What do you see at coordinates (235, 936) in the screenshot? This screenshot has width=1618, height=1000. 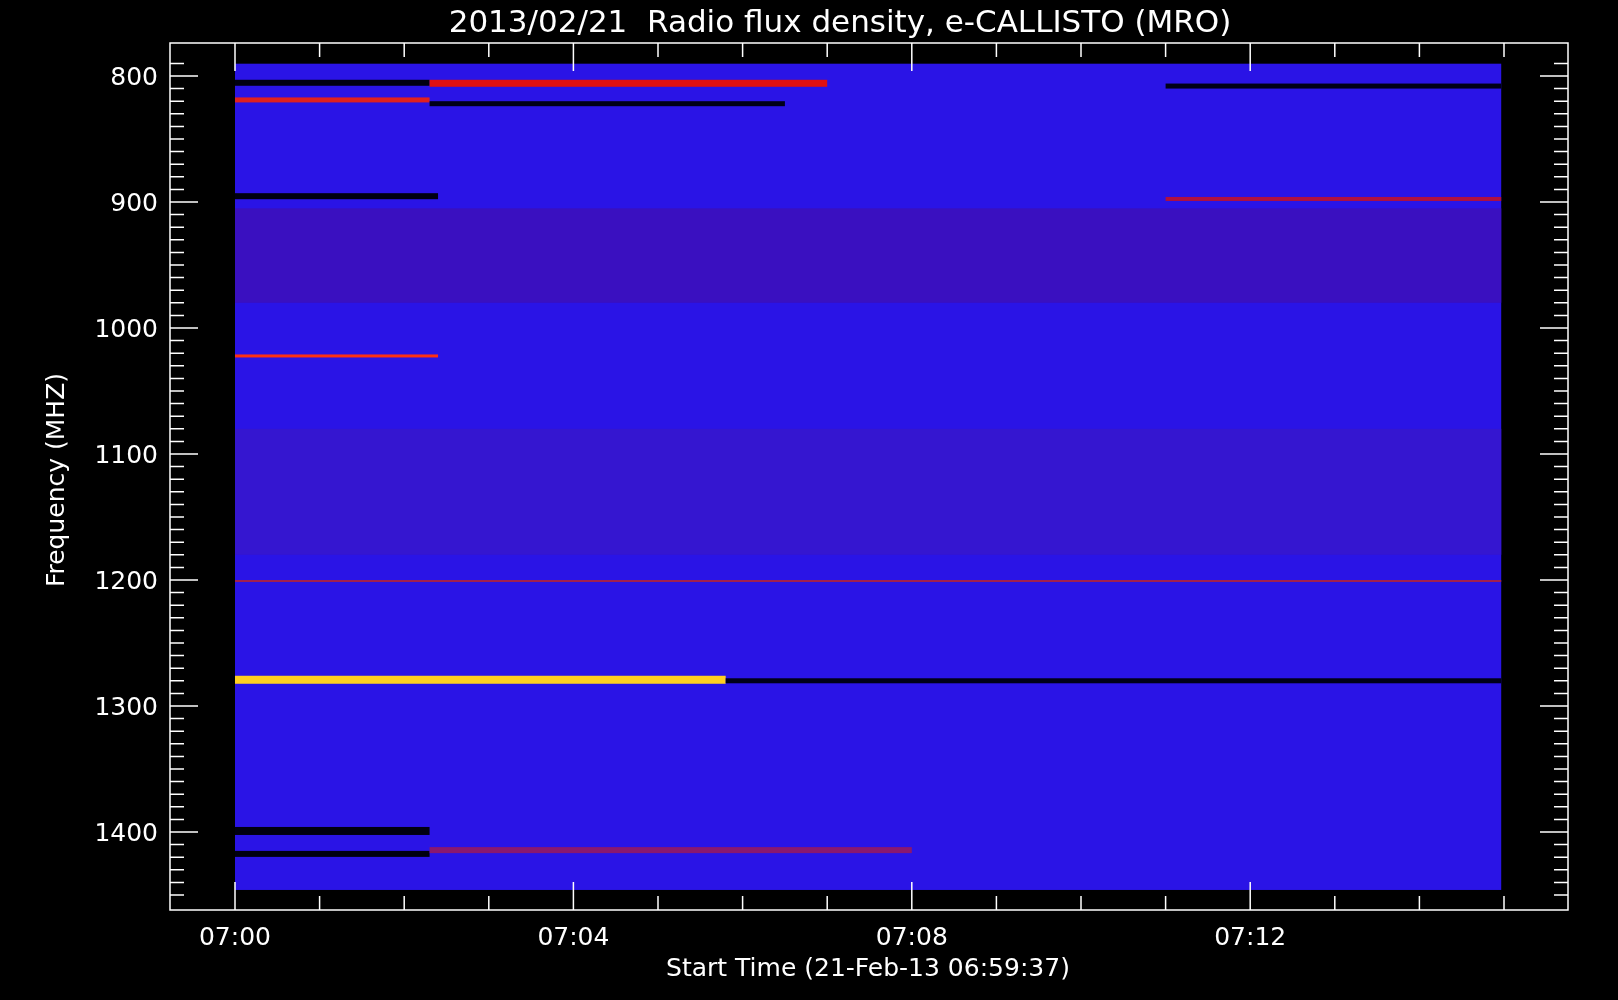 I see `tick-label: 07:00` at bounding box center [235, 936].